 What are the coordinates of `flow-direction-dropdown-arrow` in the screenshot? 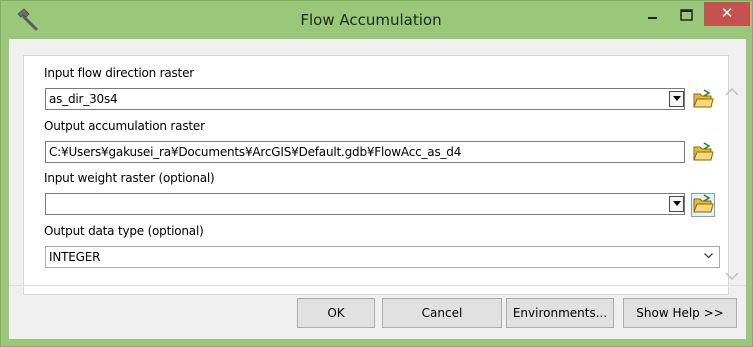 It's located at (676, 99).